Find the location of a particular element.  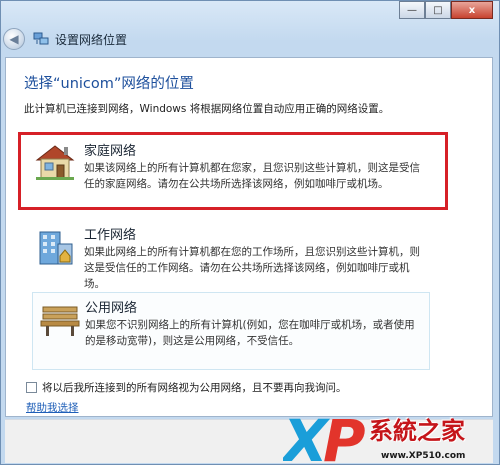

back-arrow-icon: ◀ is located at coordinates (14, 39).